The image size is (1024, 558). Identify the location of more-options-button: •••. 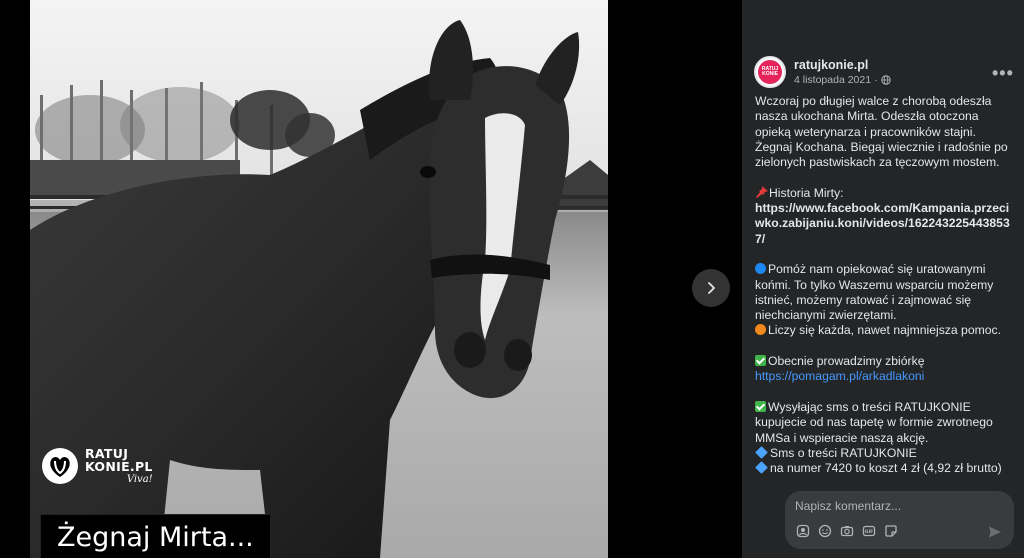
(1003, 73).